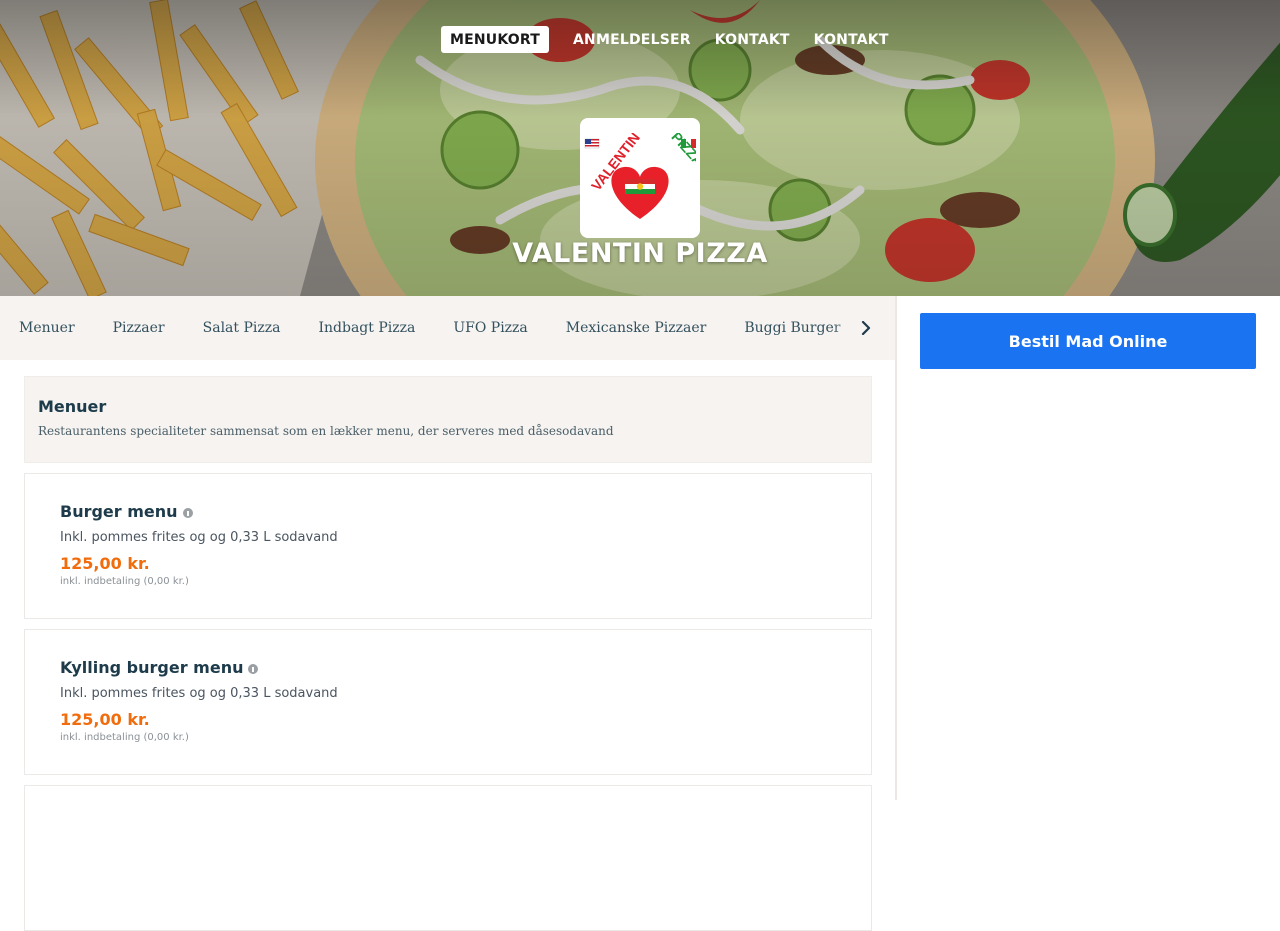  What do you see at coordinates (640, 253) in the screenshot?
I see `restaurant-name: VALENTIN PIZZA` at bounding box center [640, 253].